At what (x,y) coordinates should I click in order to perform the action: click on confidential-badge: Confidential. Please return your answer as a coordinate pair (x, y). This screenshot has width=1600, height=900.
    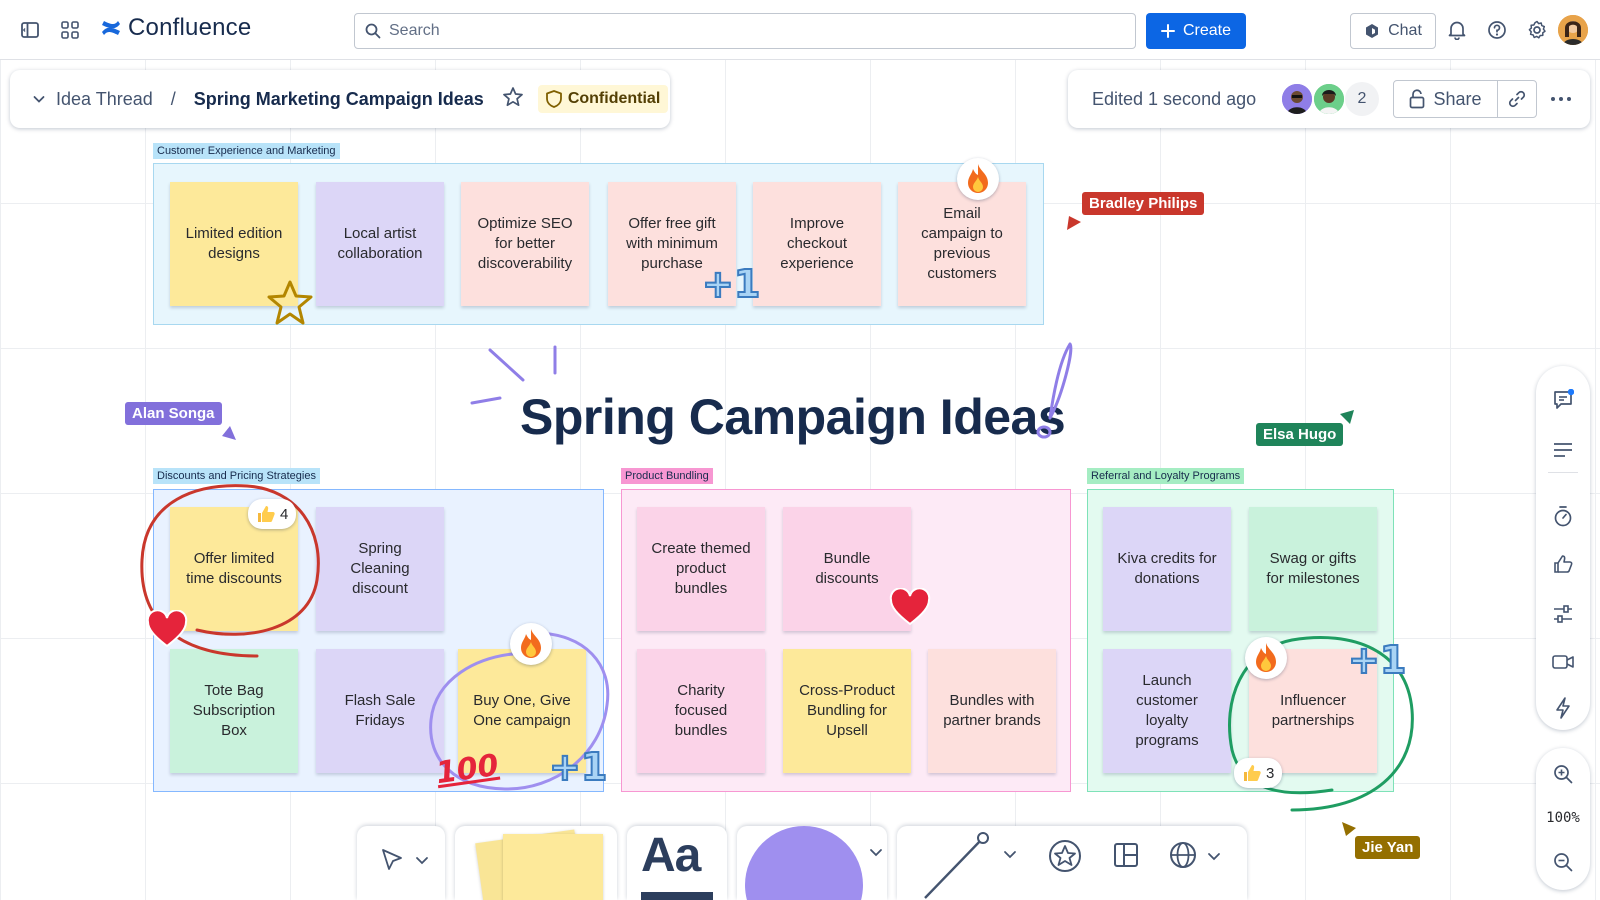
    Looking at the image, I should click on (603, 99).